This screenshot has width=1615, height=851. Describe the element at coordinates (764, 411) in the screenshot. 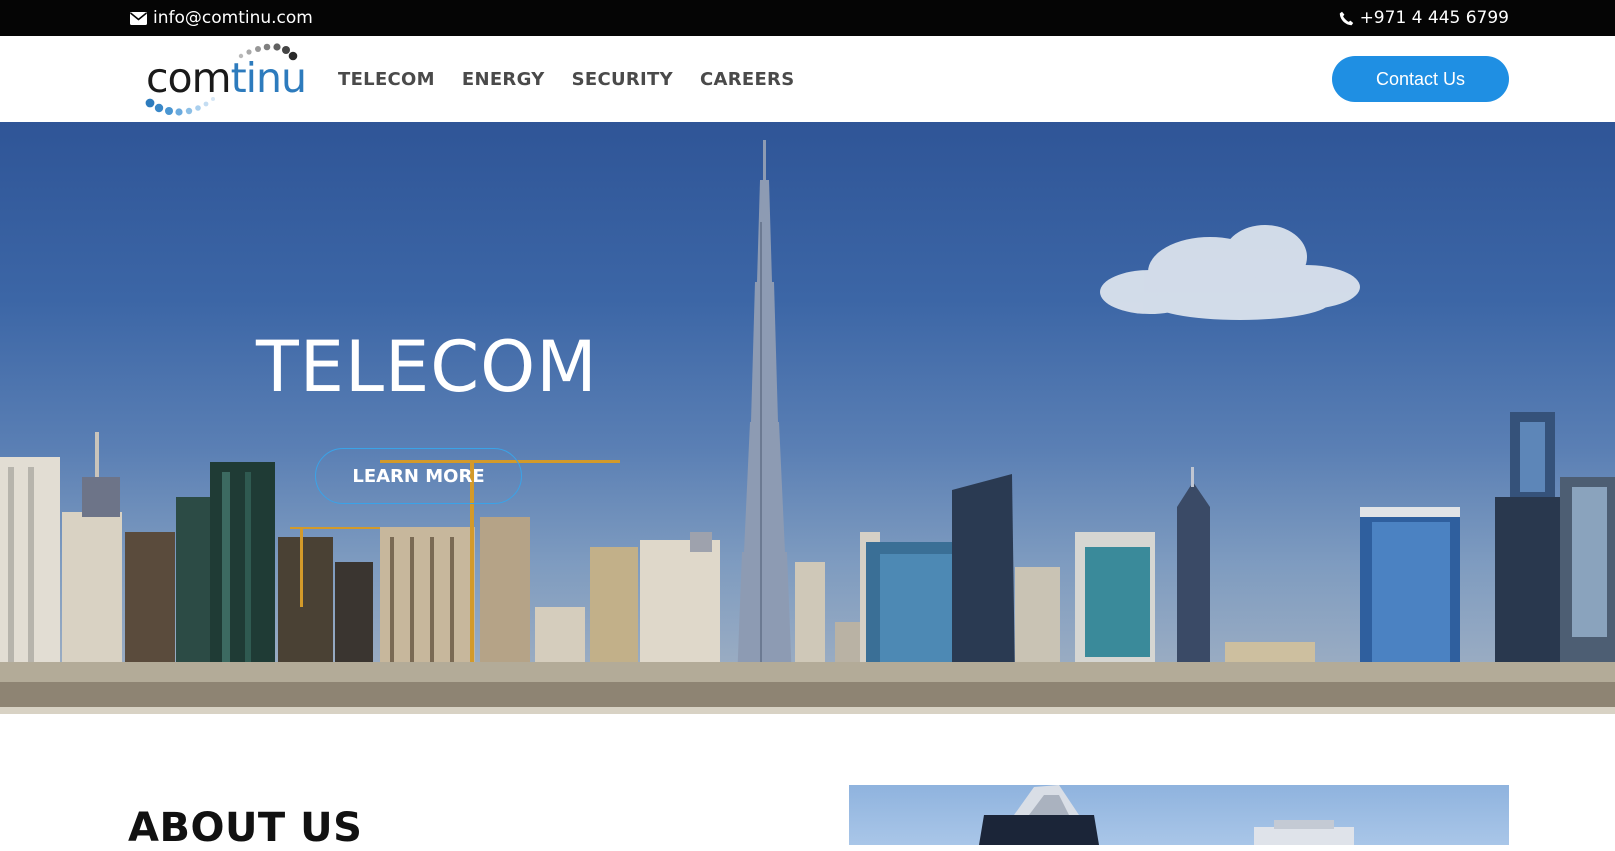

I see `tower-shape` at that location.